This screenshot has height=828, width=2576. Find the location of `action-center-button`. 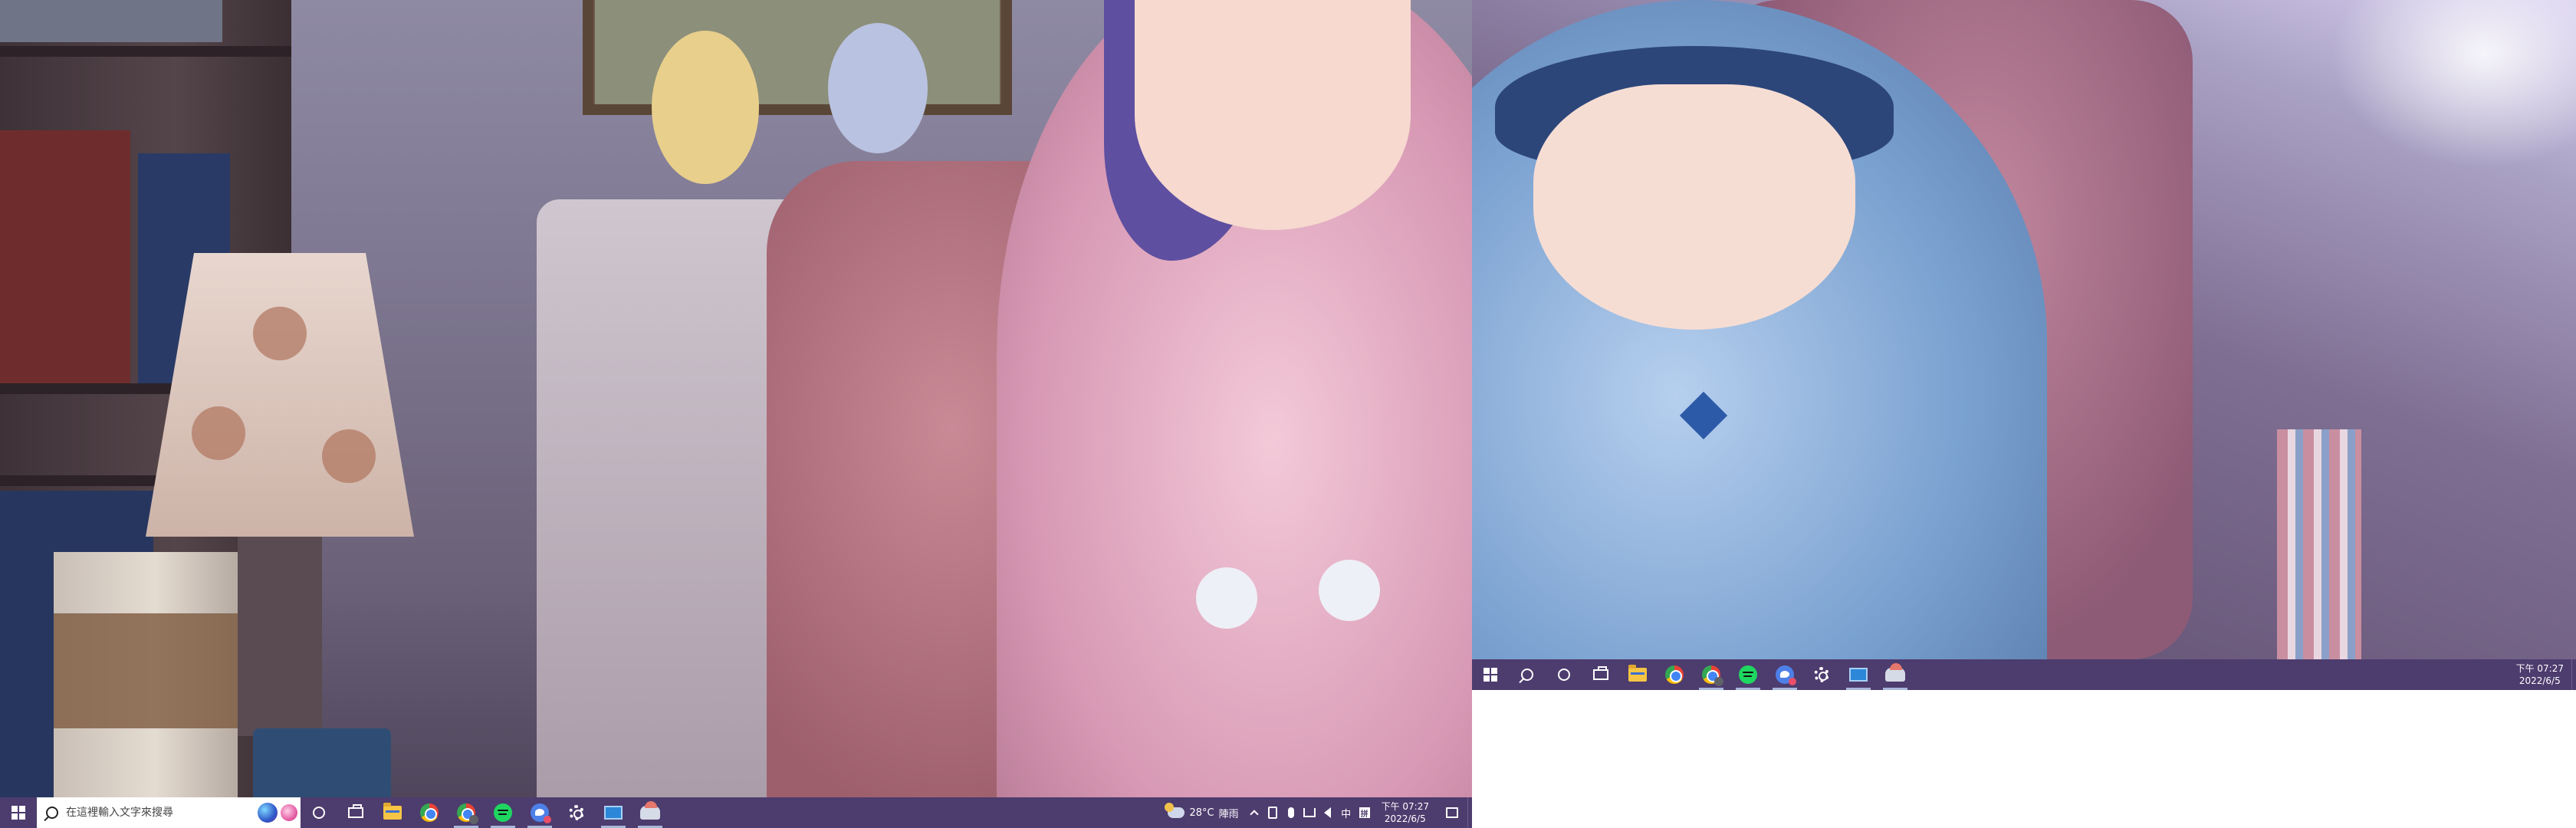

action-center-button is located at coordinates (1452, 813).